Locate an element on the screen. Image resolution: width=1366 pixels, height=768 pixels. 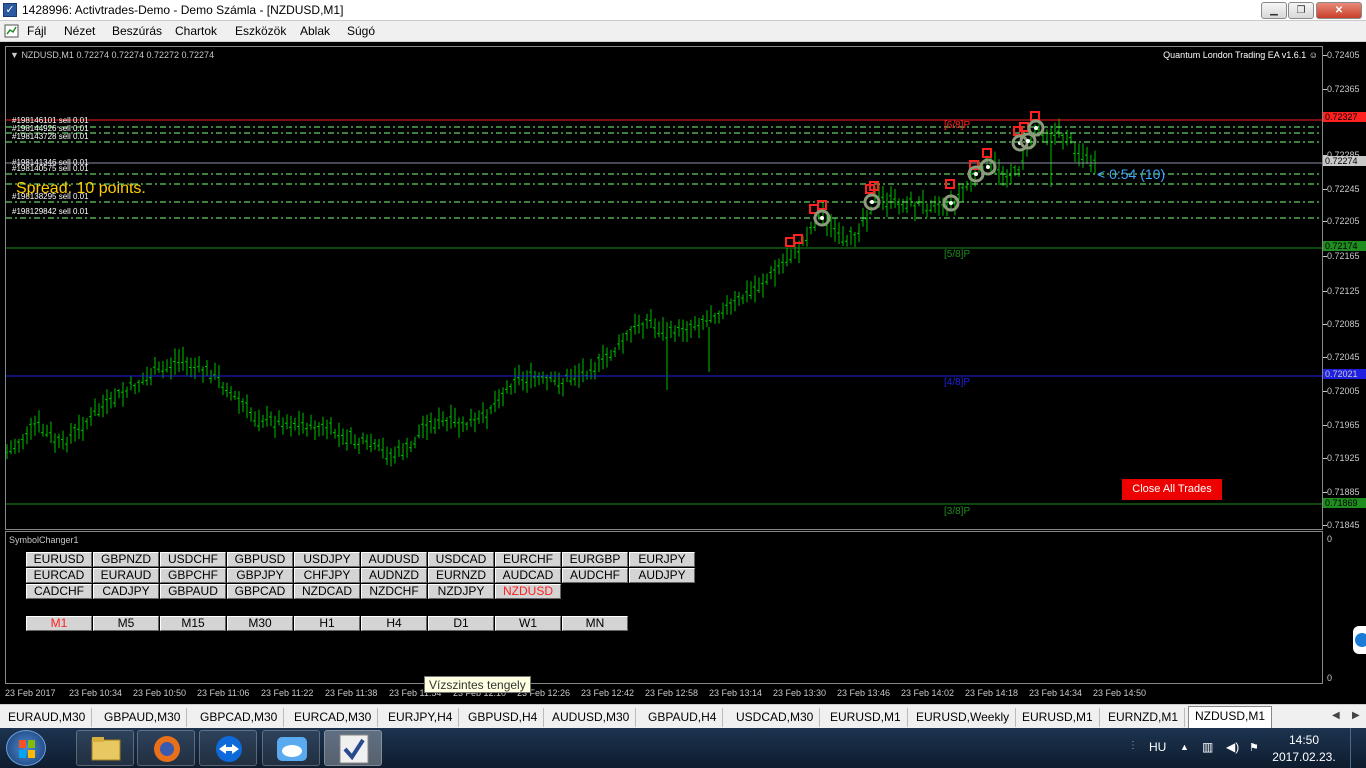
menu-window: Ablak is located at coordinates (315, 31).